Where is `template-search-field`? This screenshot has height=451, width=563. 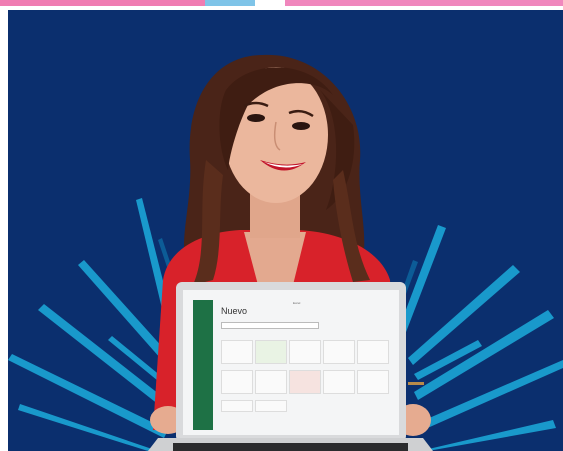
template-search-field is located at coordinates (270, 325).